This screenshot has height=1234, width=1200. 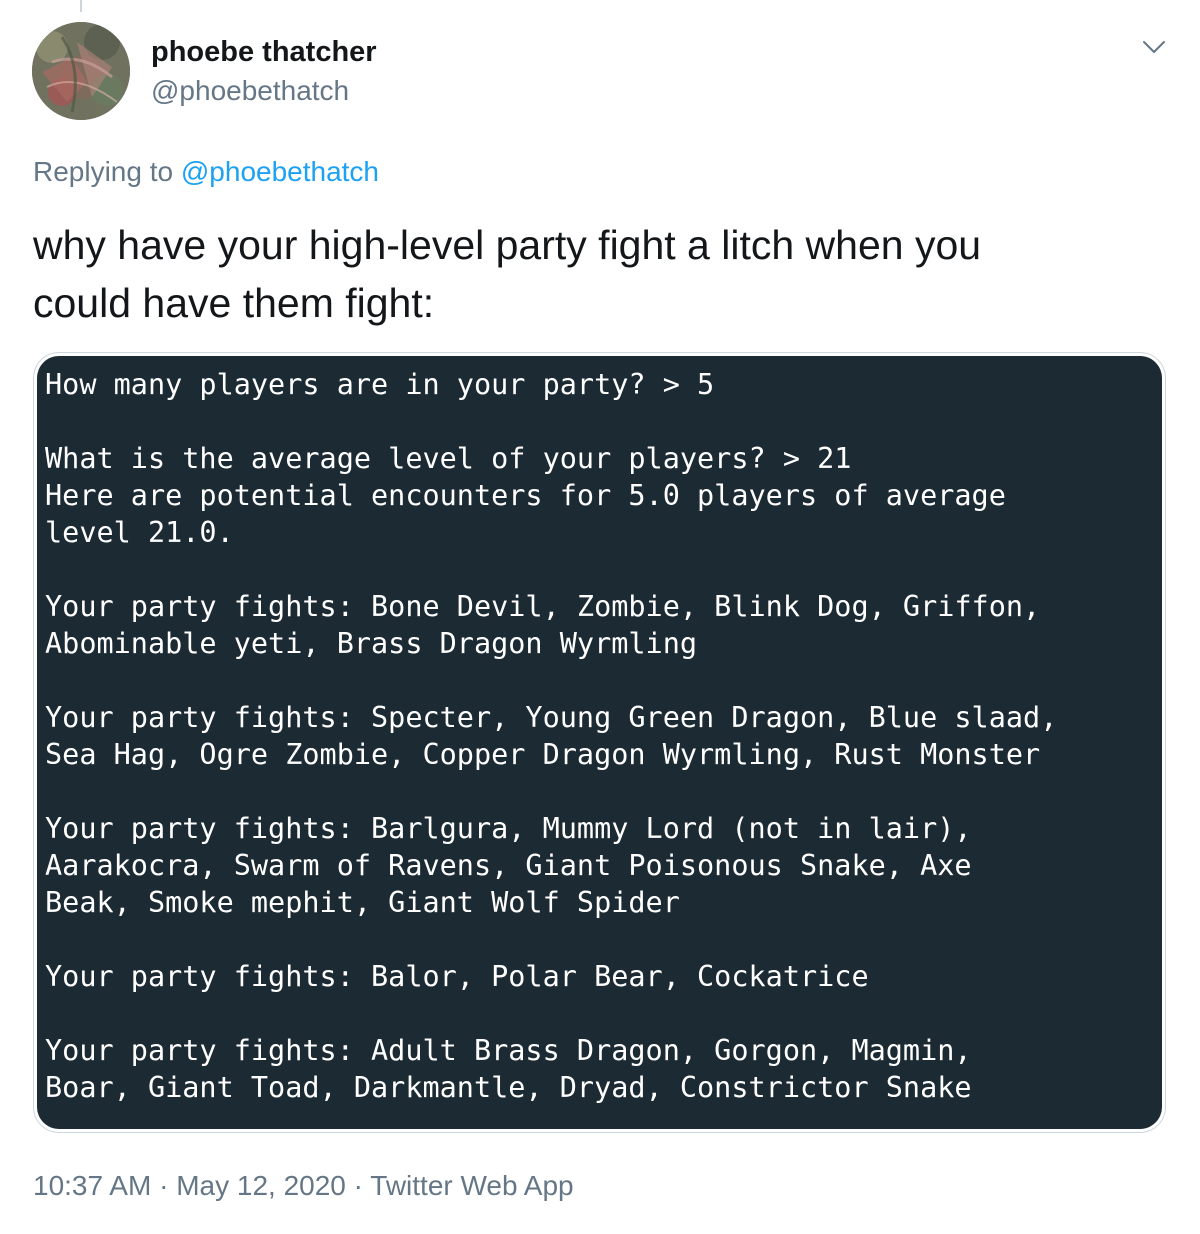 I want to click on tweet-date: May 12, 2020, so click(x=261, y=1185).